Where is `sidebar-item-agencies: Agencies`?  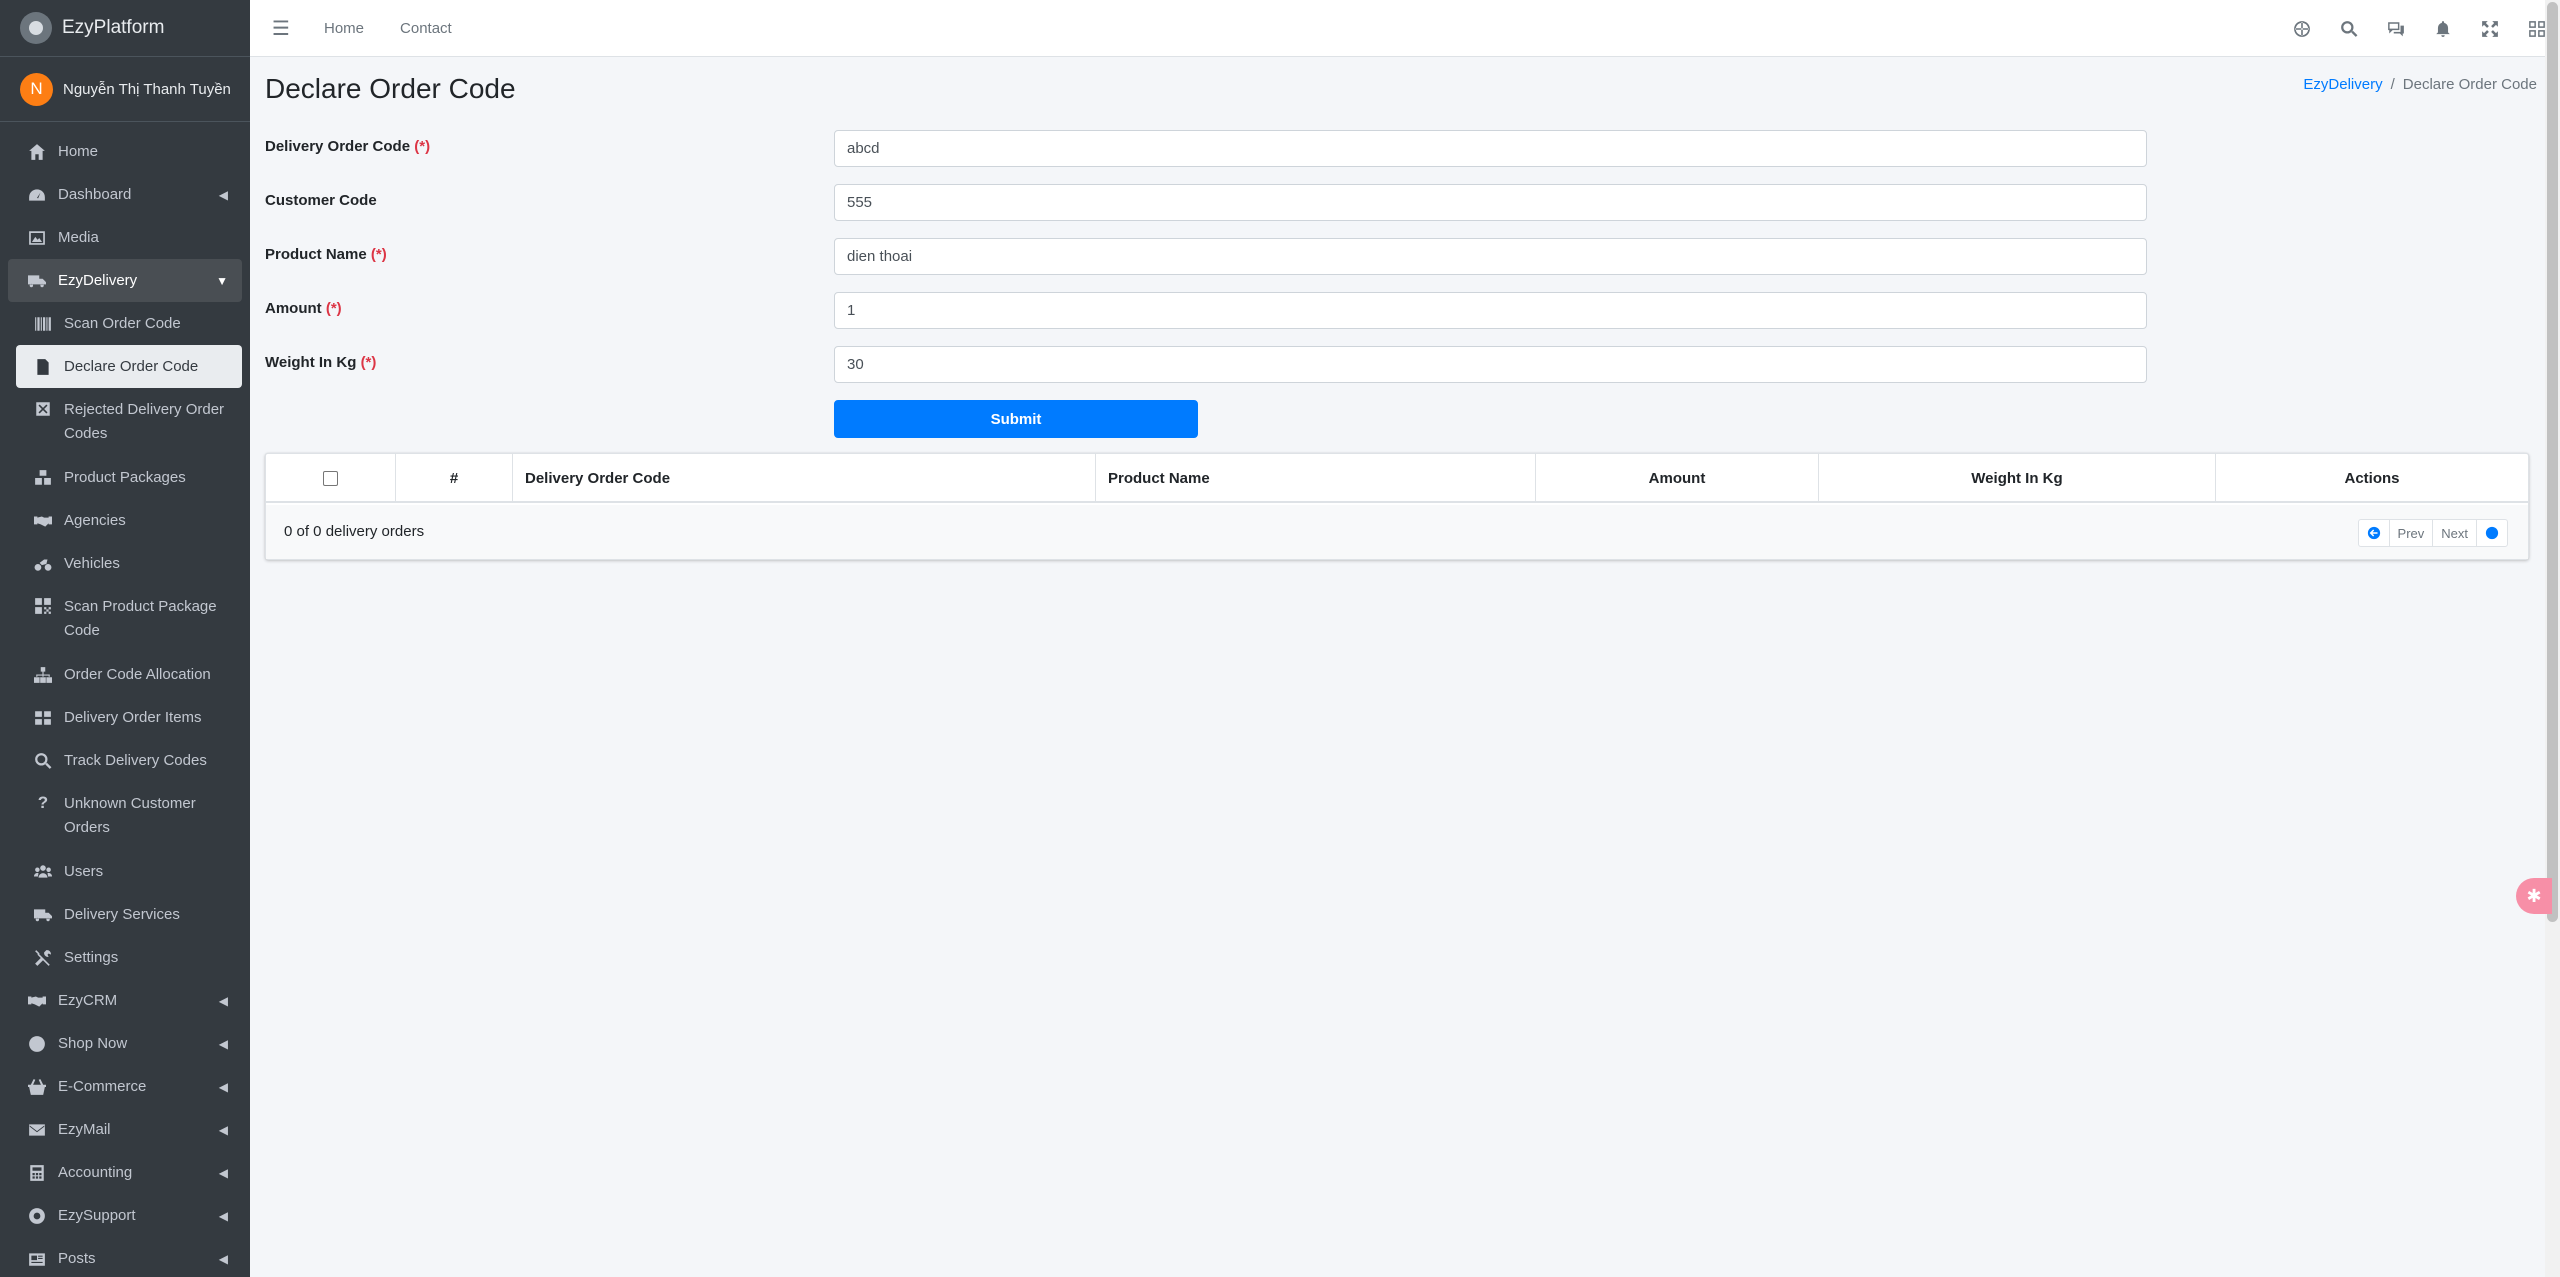 sidebar-item-agencies: Agencies is located at coordinates (129, 520).